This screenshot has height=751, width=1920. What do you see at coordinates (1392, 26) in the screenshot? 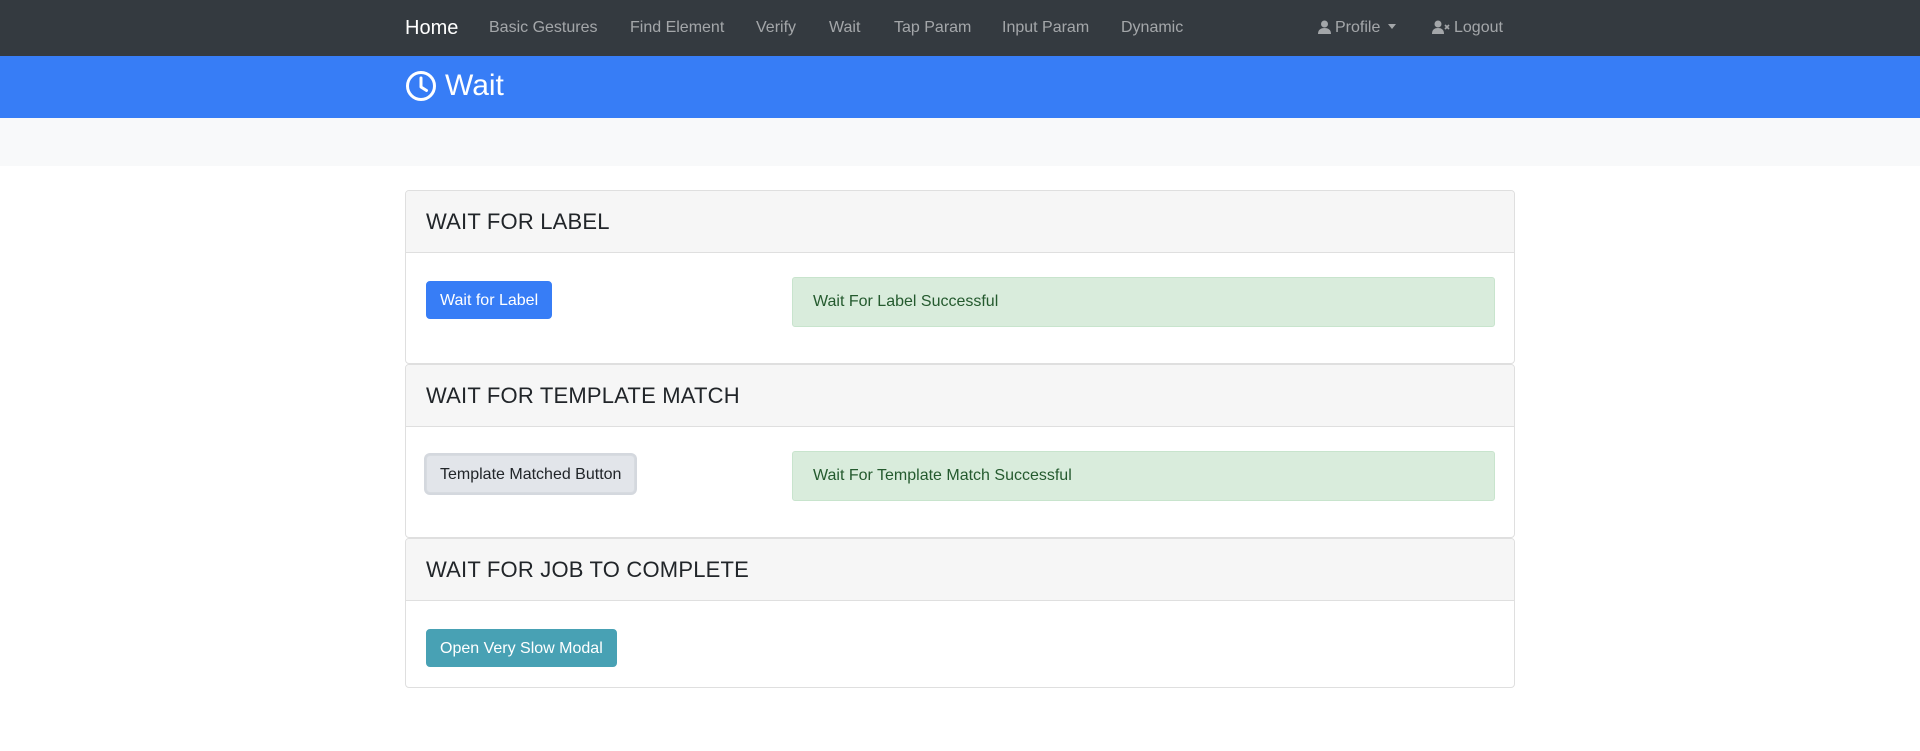
I see `chevron-down-icon` at bounding box center [1392, 26].